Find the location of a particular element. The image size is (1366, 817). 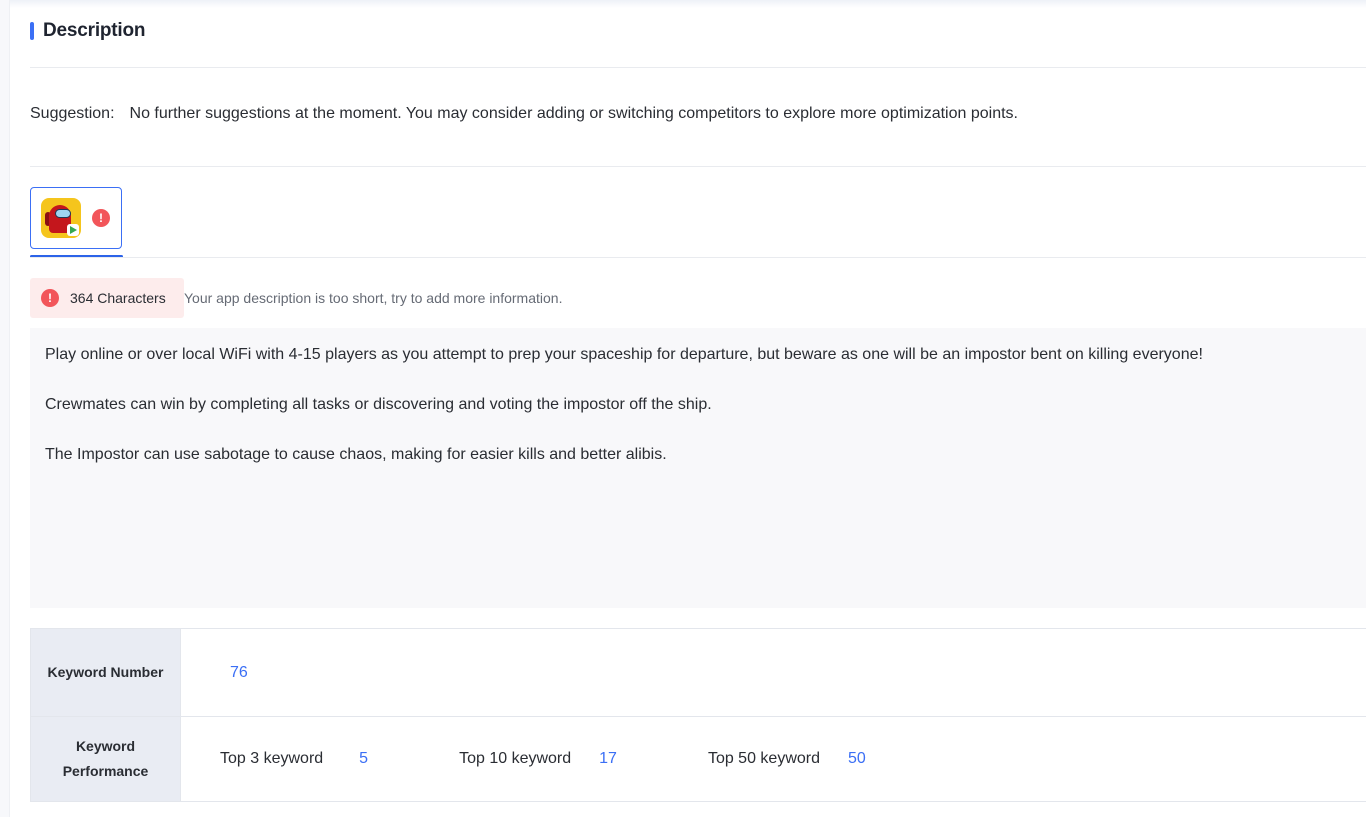

top50-keyword-label: Top 50 keyword is located at coordinates (763, 758).